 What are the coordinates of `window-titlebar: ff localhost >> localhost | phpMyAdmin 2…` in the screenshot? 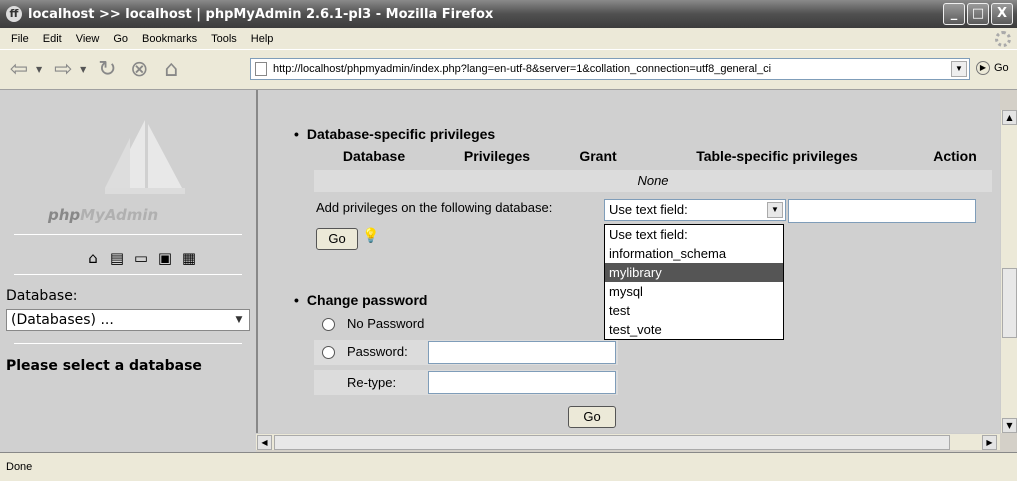 It's located at (508, 14).